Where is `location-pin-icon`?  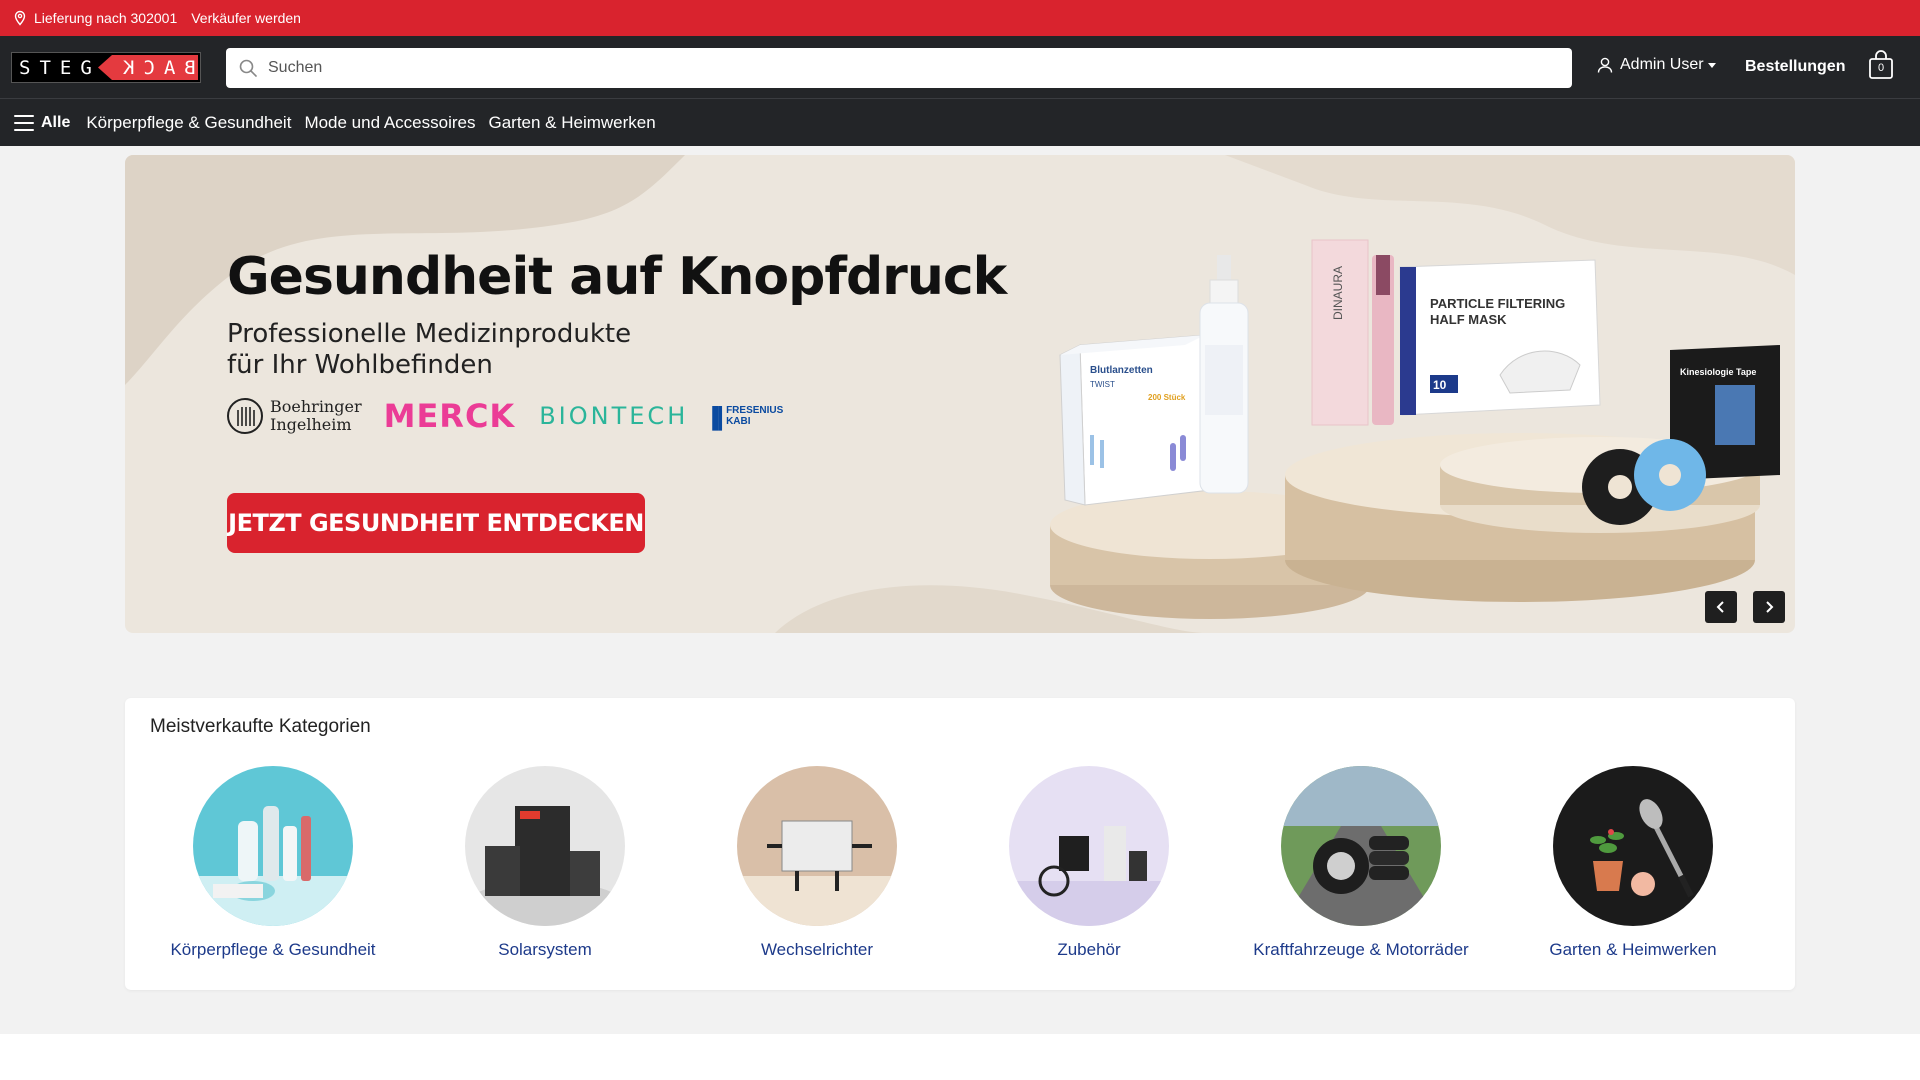 location-pin-icon is located at coordinates (20, 18).